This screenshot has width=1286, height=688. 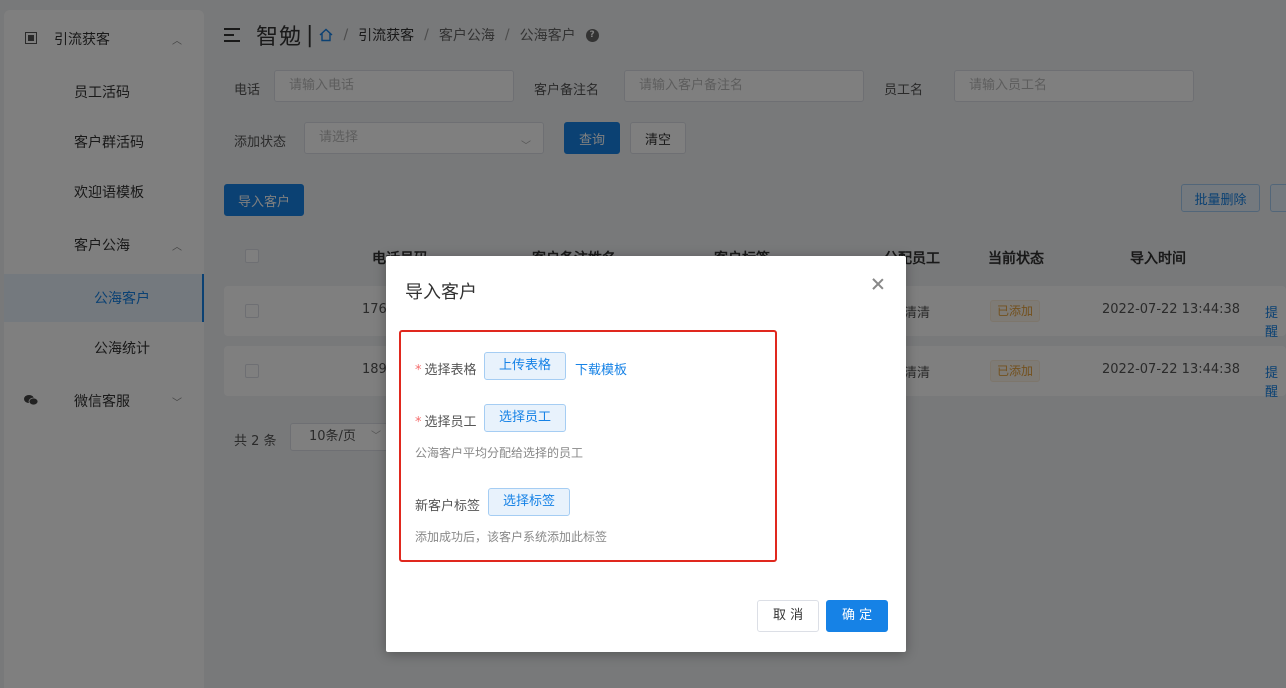 I want to click on label-text: 选择员工, so click(x=450, y=422).